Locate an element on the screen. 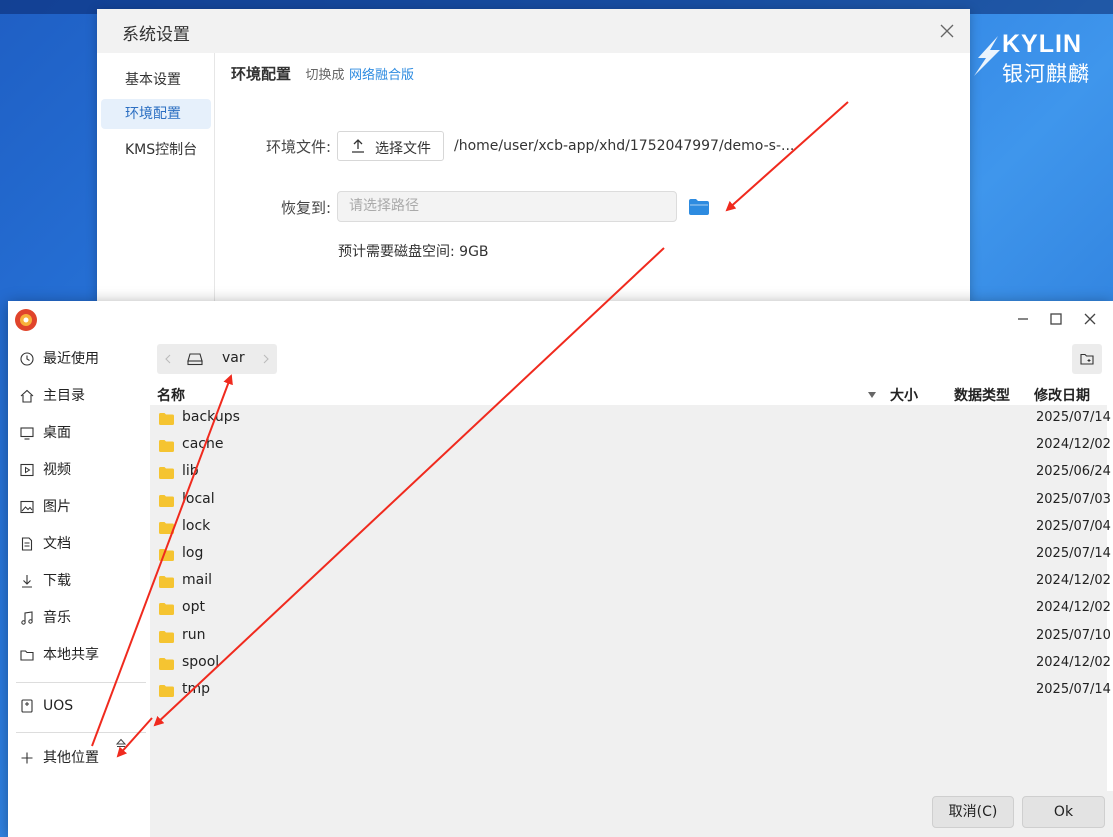 This screenshot has height=837, width=1113. sidebar-item-label: 其他位置 is located at coordinates (71, 758).